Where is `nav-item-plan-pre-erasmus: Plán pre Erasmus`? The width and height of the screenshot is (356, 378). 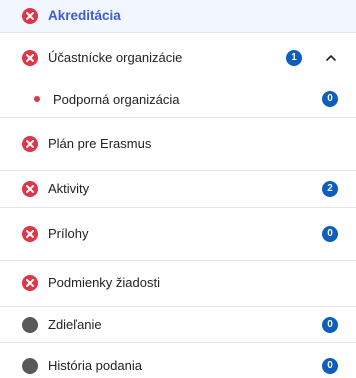
nav-item-plan-pre-erasmus: Plán pre Erasmus is located at coordinates (178, 144).